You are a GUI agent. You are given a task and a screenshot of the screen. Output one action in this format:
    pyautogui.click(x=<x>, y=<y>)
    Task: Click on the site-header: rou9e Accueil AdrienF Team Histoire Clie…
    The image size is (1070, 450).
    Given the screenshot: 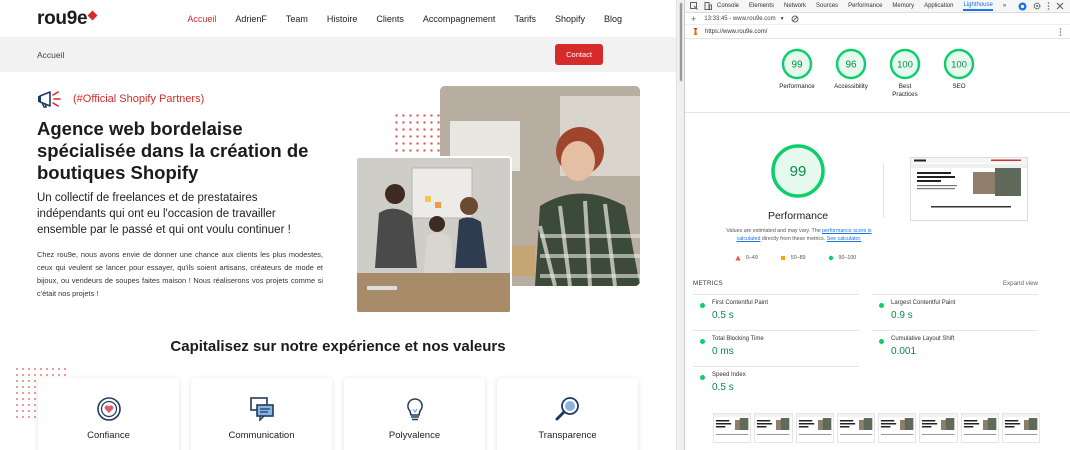 What is the action you would take?
    pyautogui.click(x=338, y=18)
    